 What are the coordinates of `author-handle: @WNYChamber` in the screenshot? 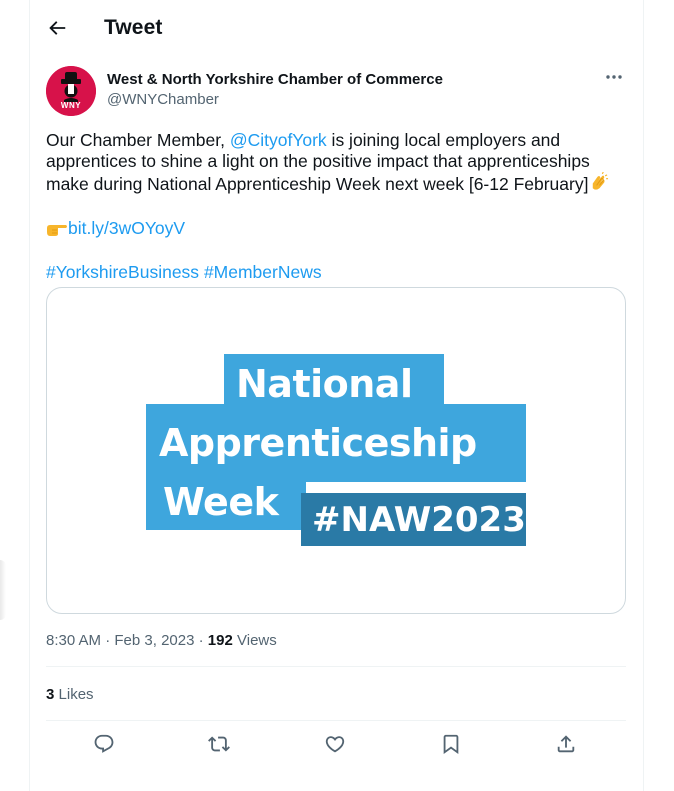 It's located at (275, 100).